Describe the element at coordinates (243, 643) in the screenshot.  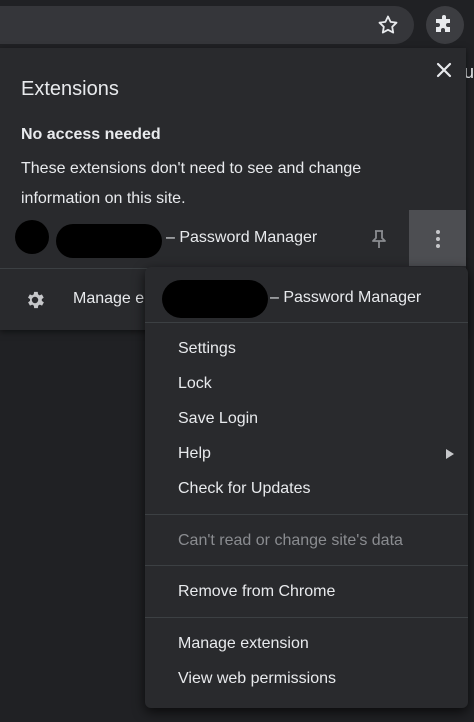
I see `menu-item-label: Manage extension` at that location.